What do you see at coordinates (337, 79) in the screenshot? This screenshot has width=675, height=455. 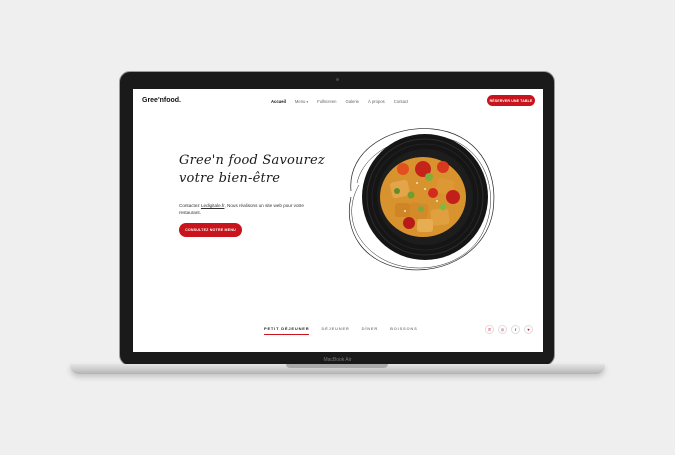 I see `camera` at bounding box center [337, 79].